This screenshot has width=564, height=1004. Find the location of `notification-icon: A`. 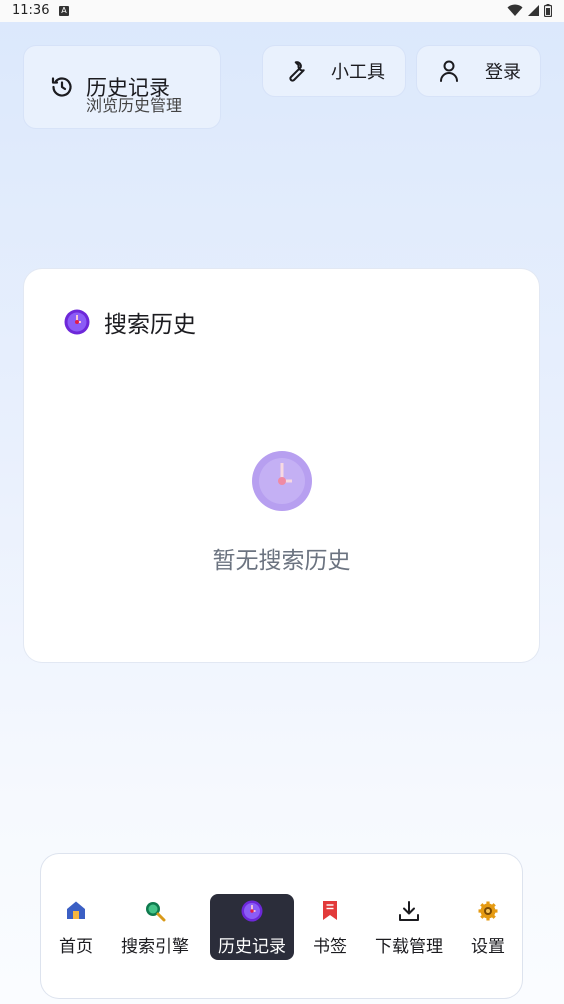

notification-icon: A is located at coordinates (64, 11).